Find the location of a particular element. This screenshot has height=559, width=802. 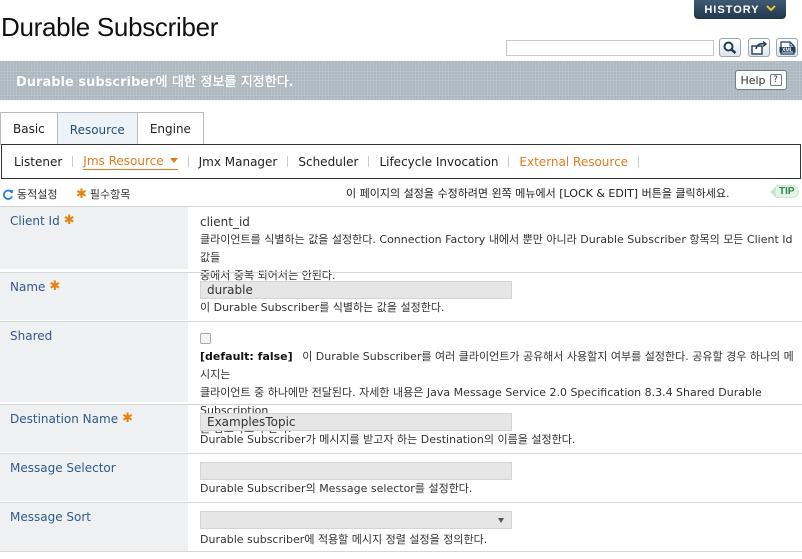

label-message-selector-text: Message Selector is located at coordinates (63, 468).